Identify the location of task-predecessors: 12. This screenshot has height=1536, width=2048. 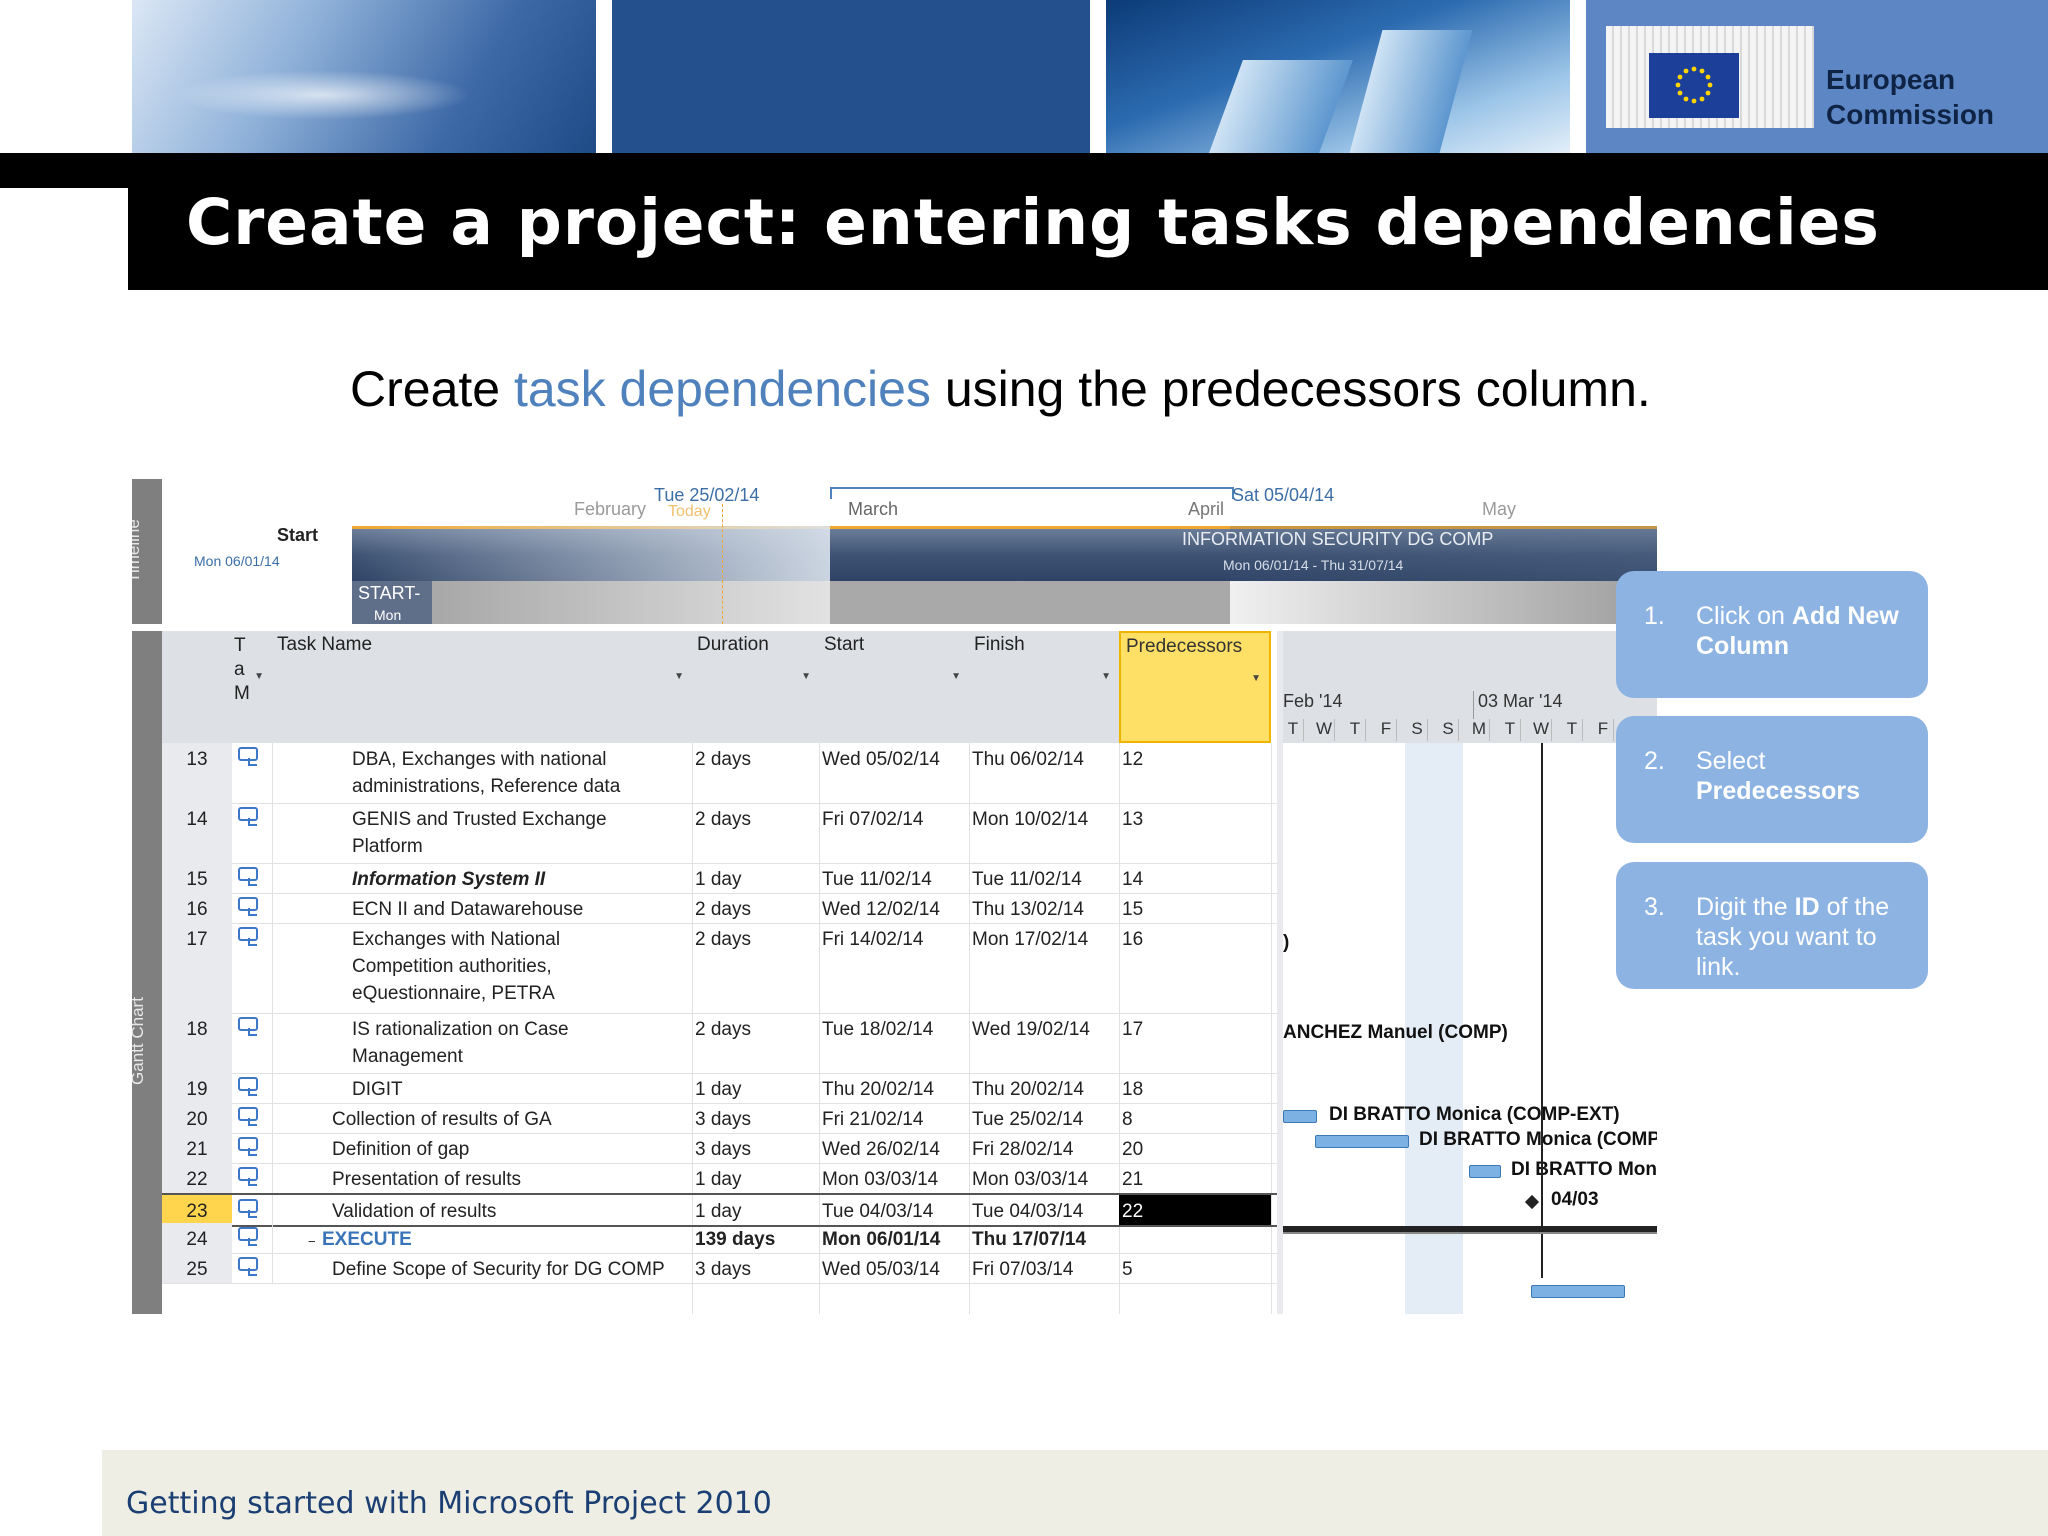
(1195, 773).